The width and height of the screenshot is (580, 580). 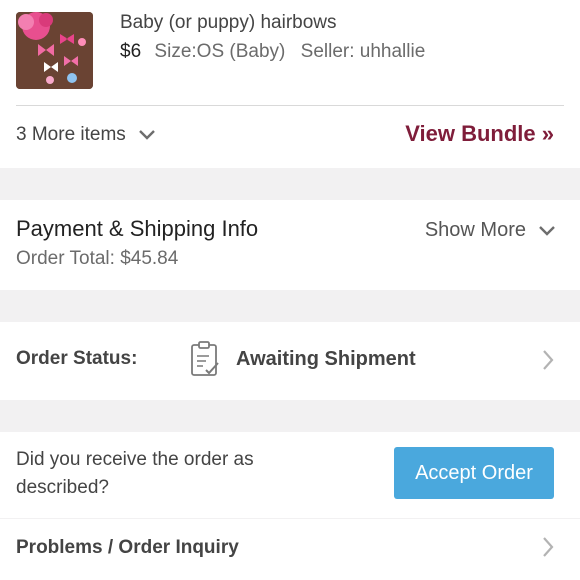 I want to click on more-items-label: 3 More items, so click(x=71, y=134).